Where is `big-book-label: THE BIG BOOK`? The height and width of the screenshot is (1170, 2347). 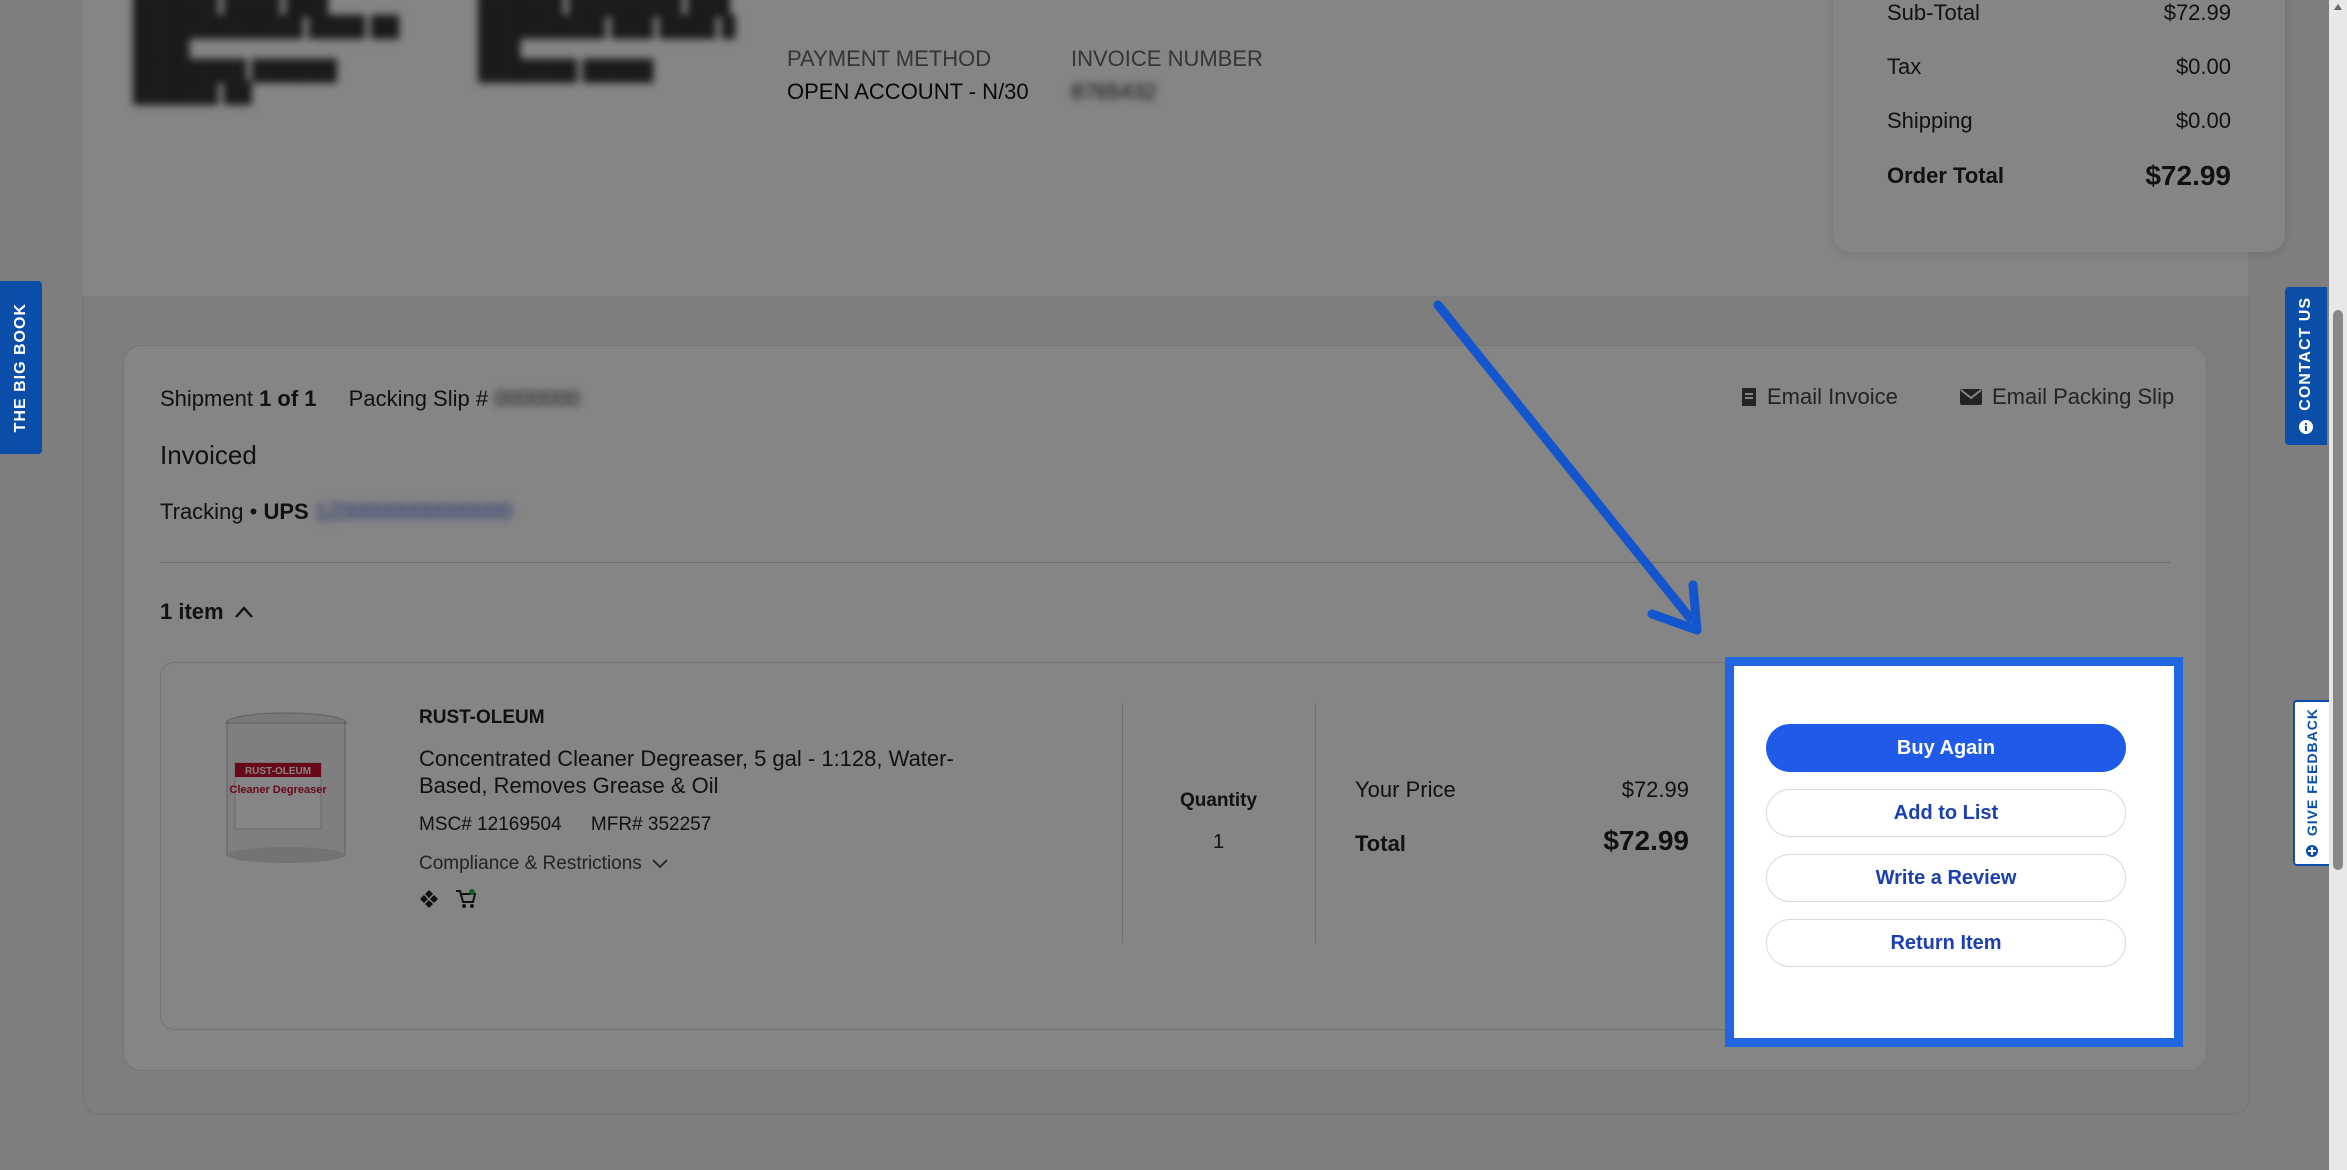 big-book-label: THE BIG BOOK is located at coordinates (20, 367).